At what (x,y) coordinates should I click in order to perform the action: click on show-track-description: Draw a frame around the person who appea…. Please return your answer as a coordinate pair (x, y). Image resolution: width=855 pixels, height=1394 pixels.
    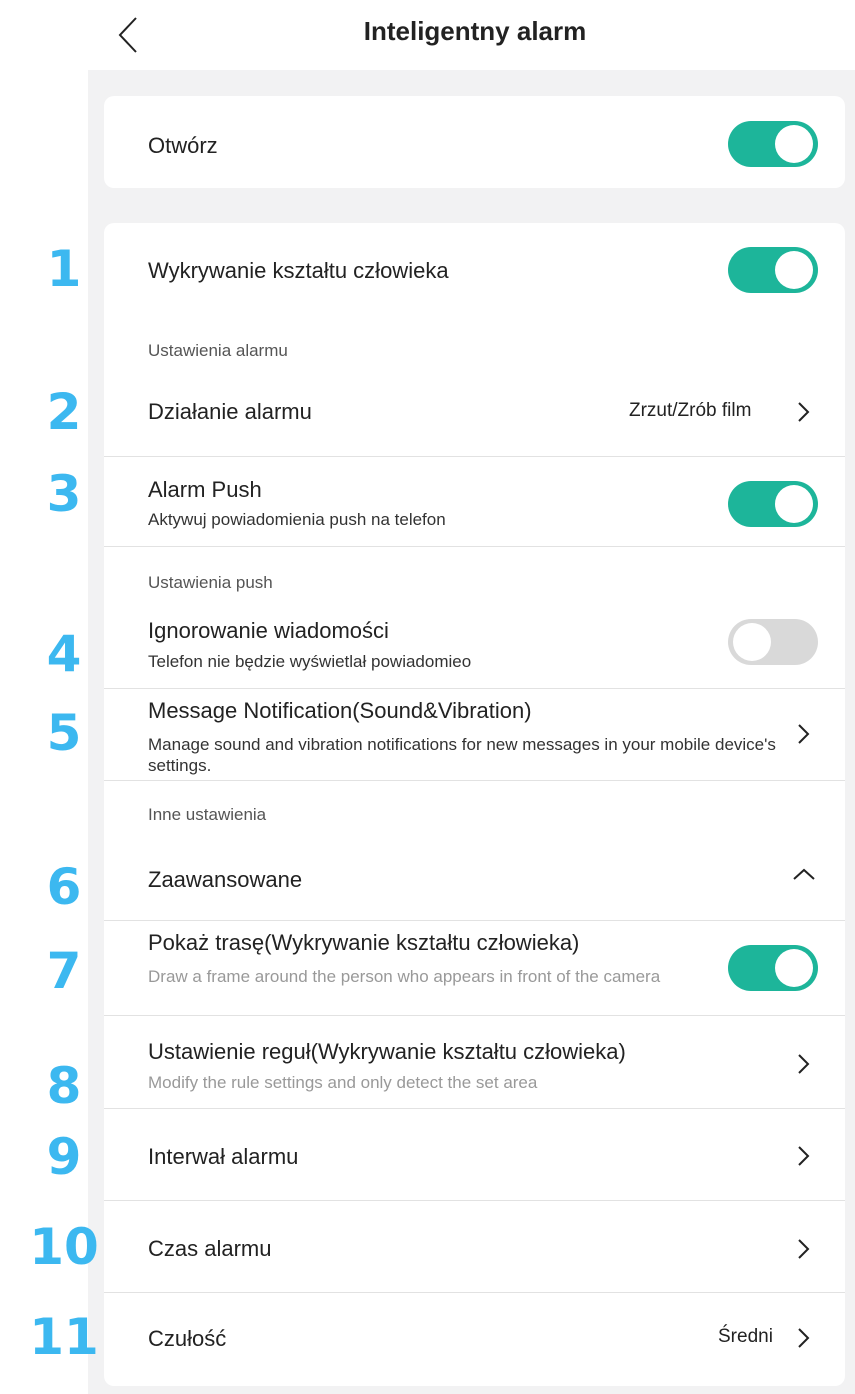
    Looking at the image, I should click on (404, 976).